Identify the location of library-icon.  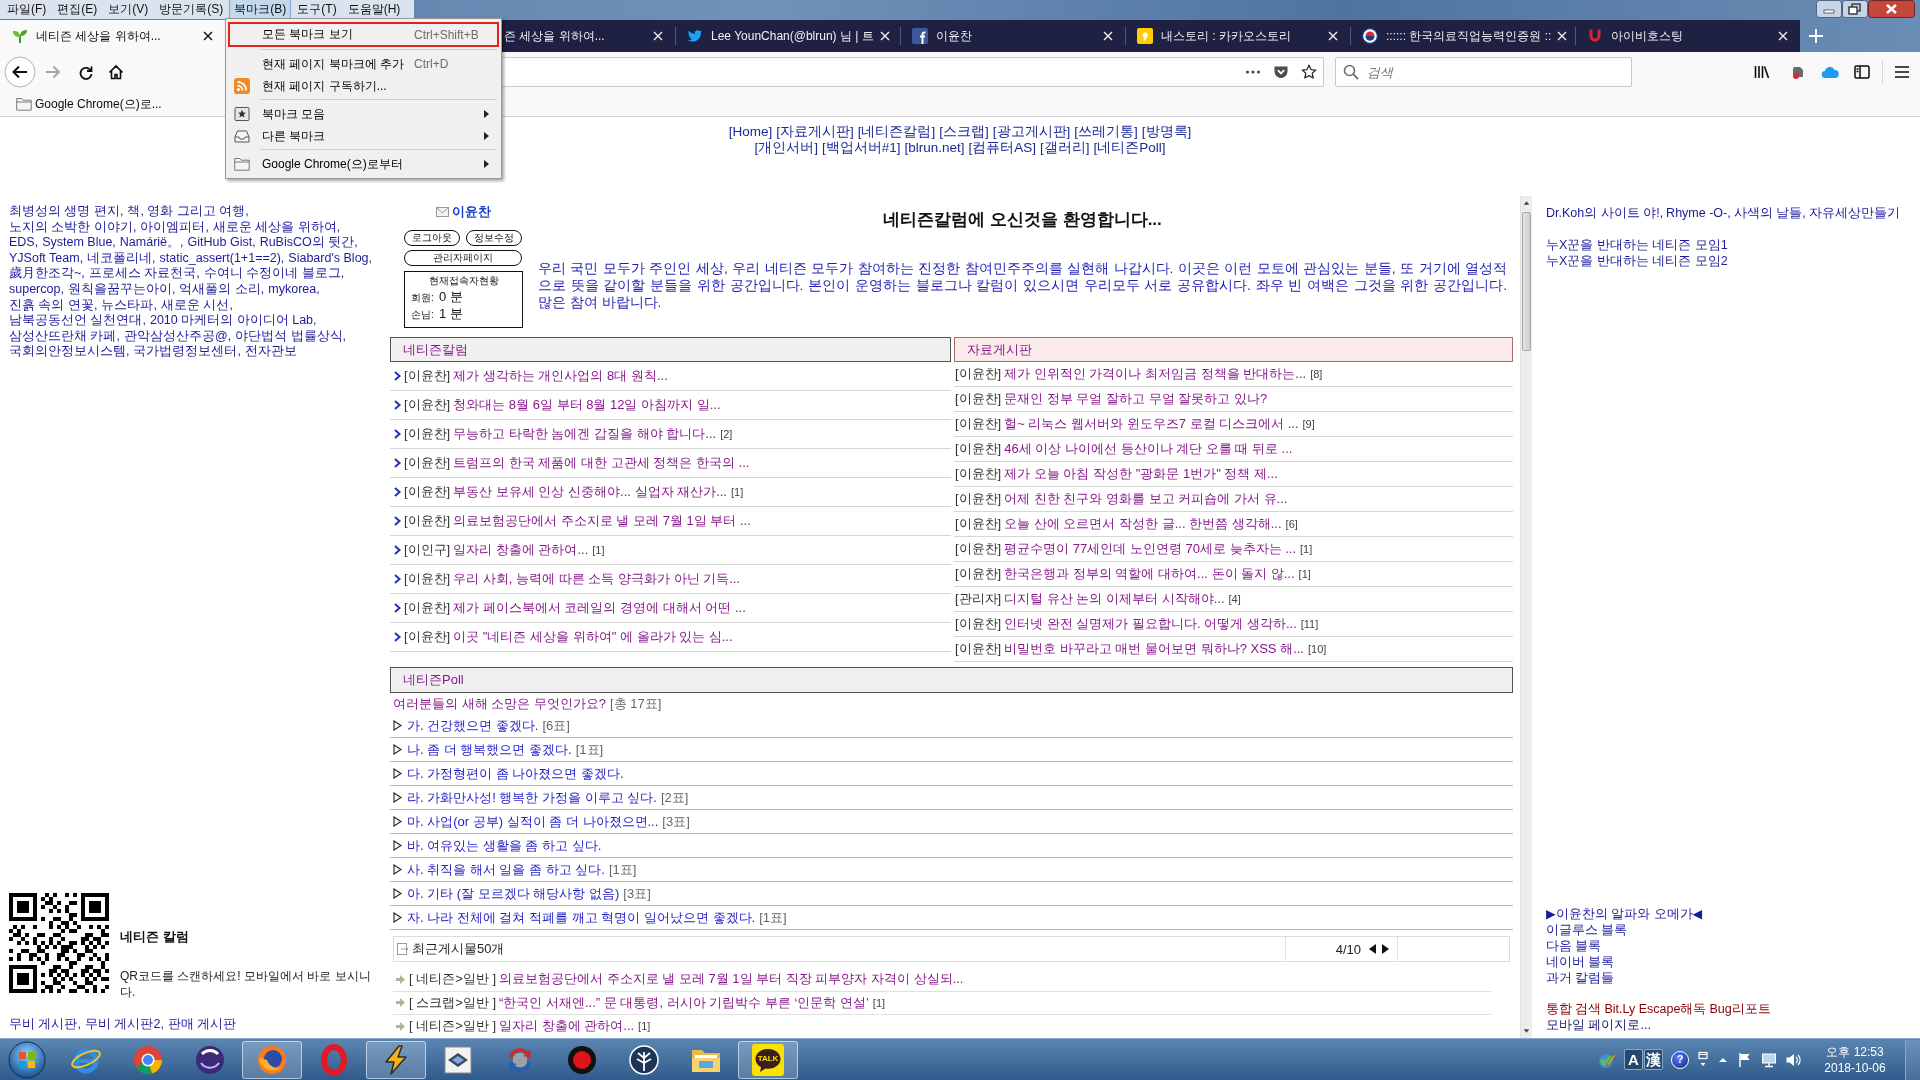
(1762, 72).